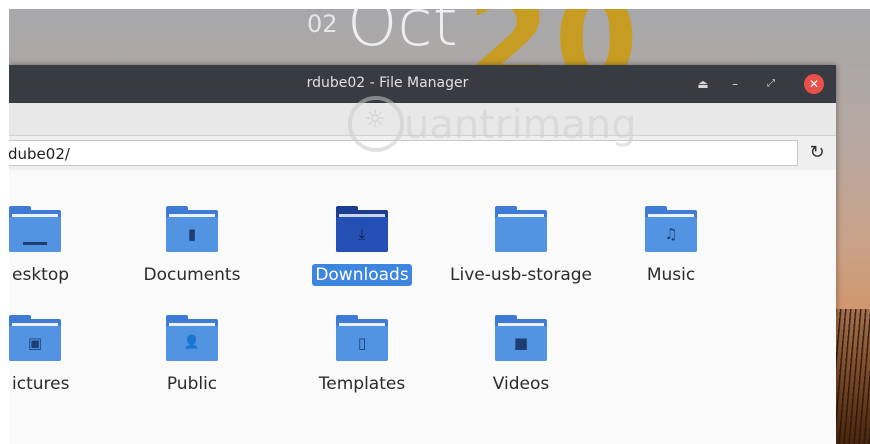  Describe the element at coordinates (35, 229) in the screenshot. I see `desktop-folder-icon` at that location.